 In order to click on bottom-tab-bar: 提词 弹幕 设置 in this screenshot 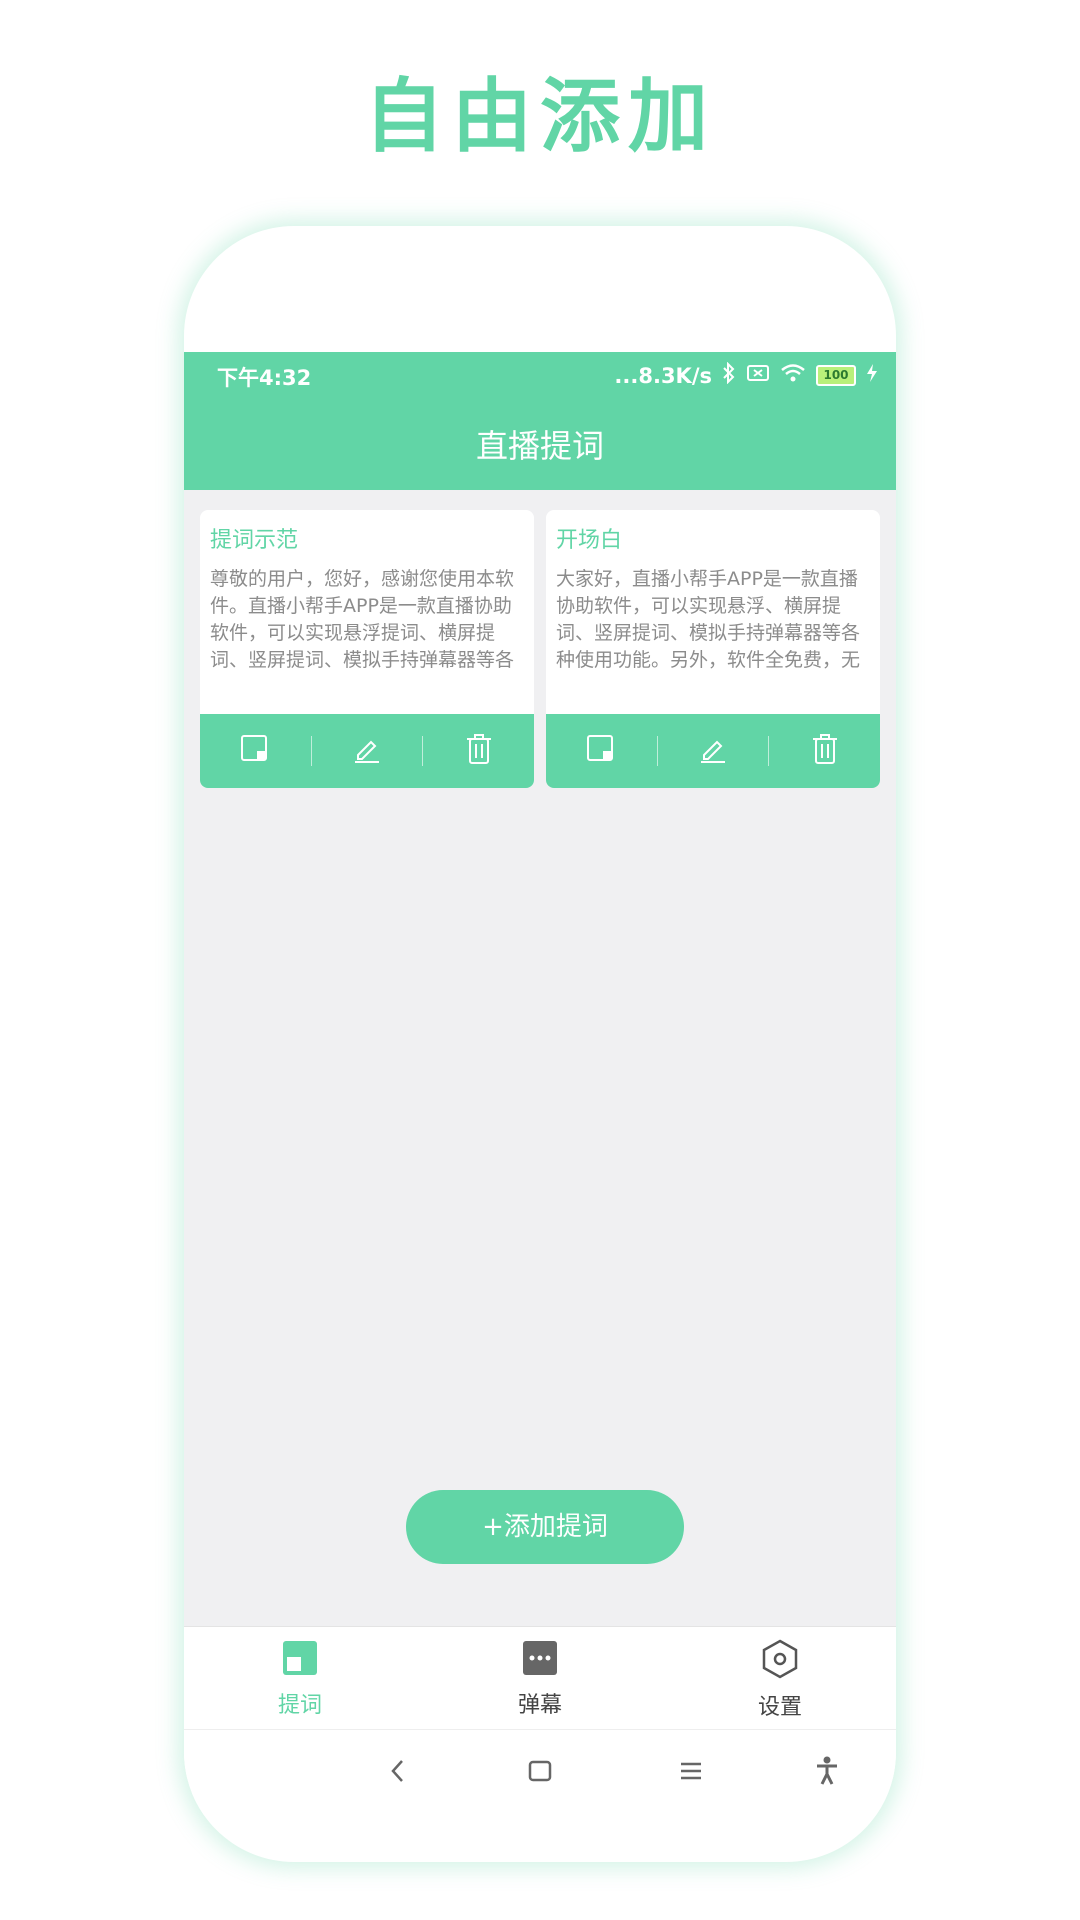, I will do `click(540, 1677)`.